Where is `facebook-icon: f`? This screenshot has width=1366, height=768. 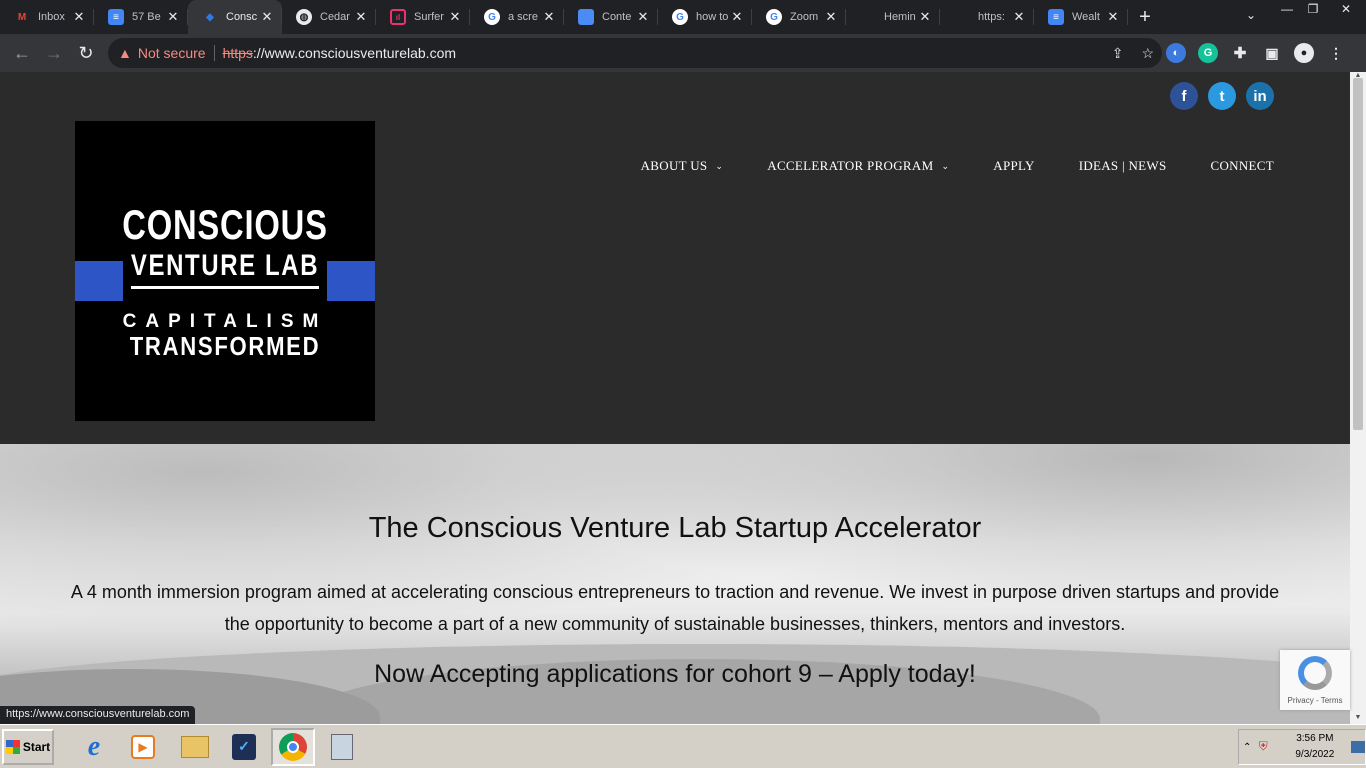
facebook-icon: f is located at coordinates (1184, 96).